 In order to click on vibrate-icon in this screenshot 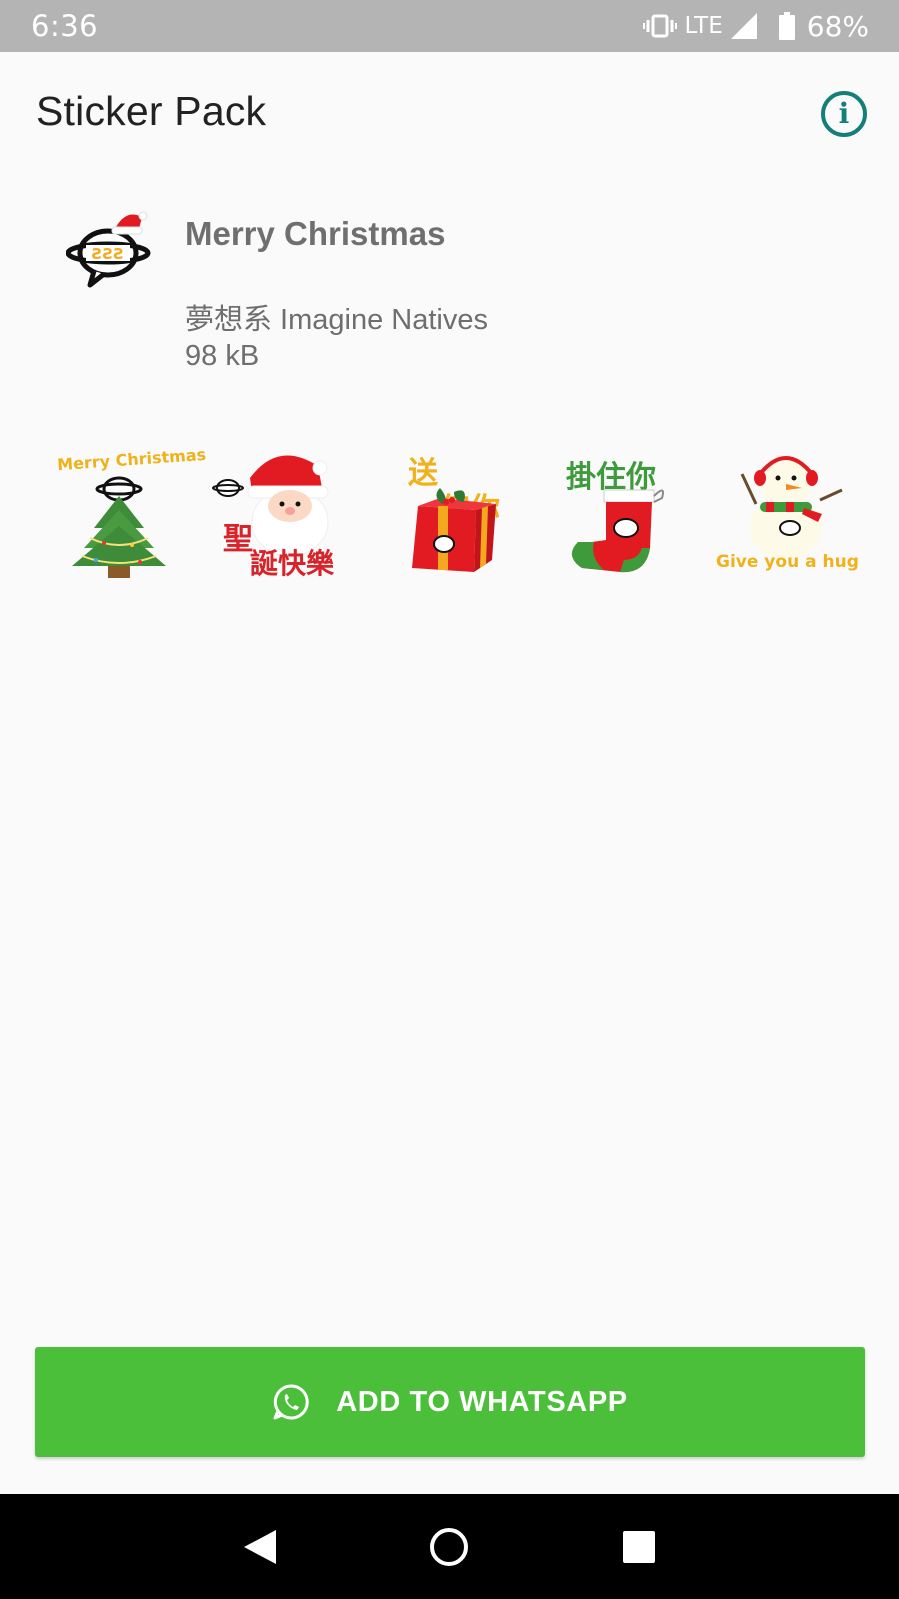, I will do `click(659, 26)`.